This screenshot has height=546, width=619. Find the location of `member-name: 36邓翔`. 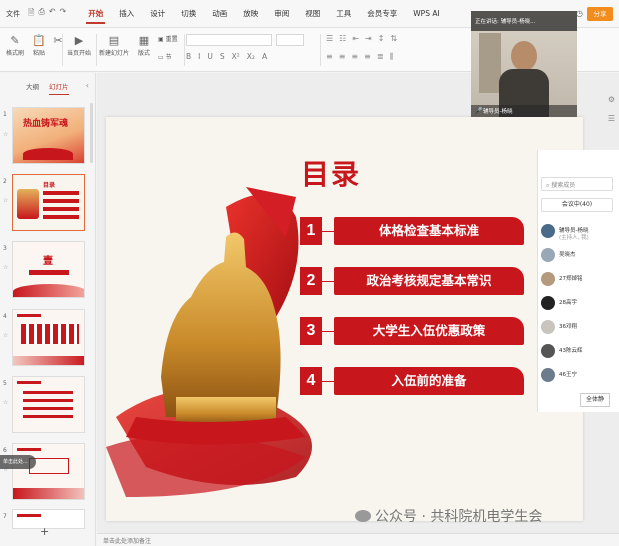

member-name: 36邓翔 is located at coordinates (568, 327).